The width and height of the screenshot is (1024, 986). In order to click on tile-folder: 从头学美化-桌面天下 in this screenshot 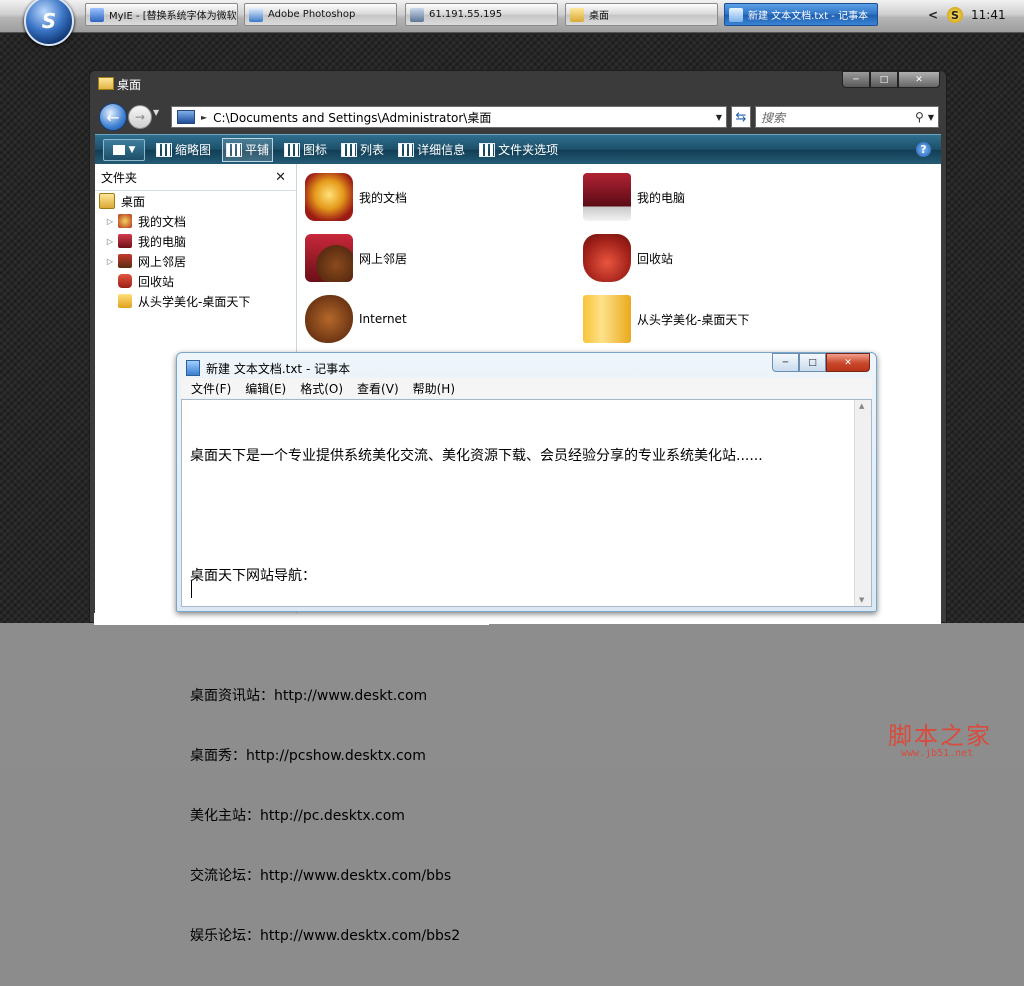, I will do `click(718, 319)`.